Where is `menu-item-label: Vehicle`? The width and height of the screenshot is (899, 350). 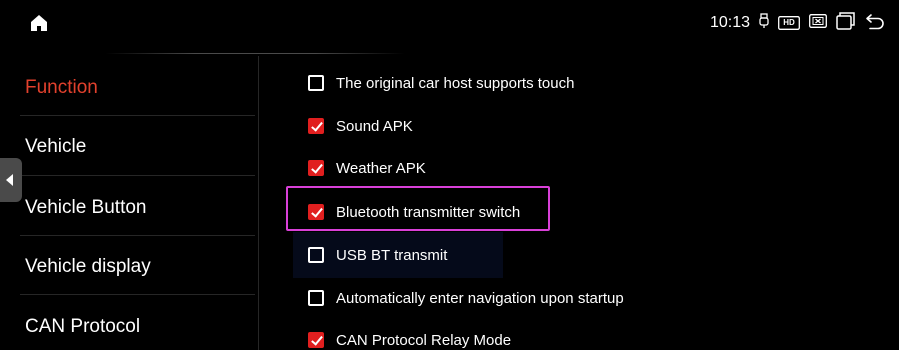
menu-item-label: Vehicle is located at coordinates (56, 146).